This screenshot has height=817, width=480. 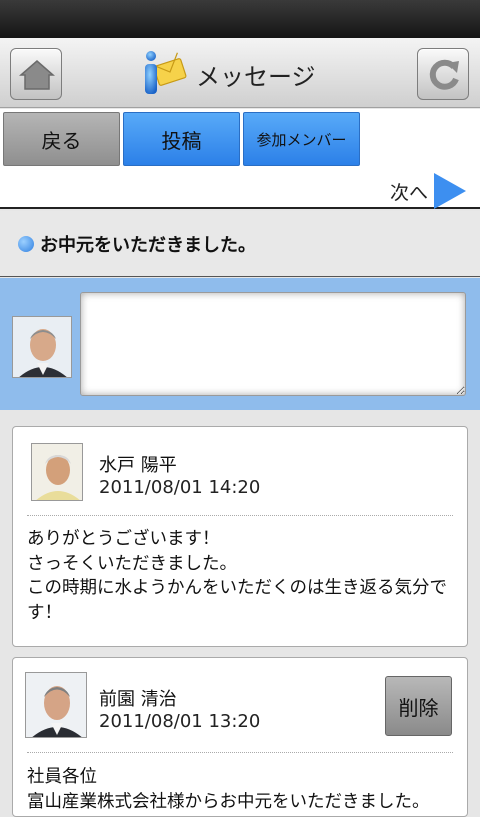 What do you see at coordinates (180, 487) in the screenshot?
I see `post-time: 2011/08/01 14:20` at bounding box center [180, 487].